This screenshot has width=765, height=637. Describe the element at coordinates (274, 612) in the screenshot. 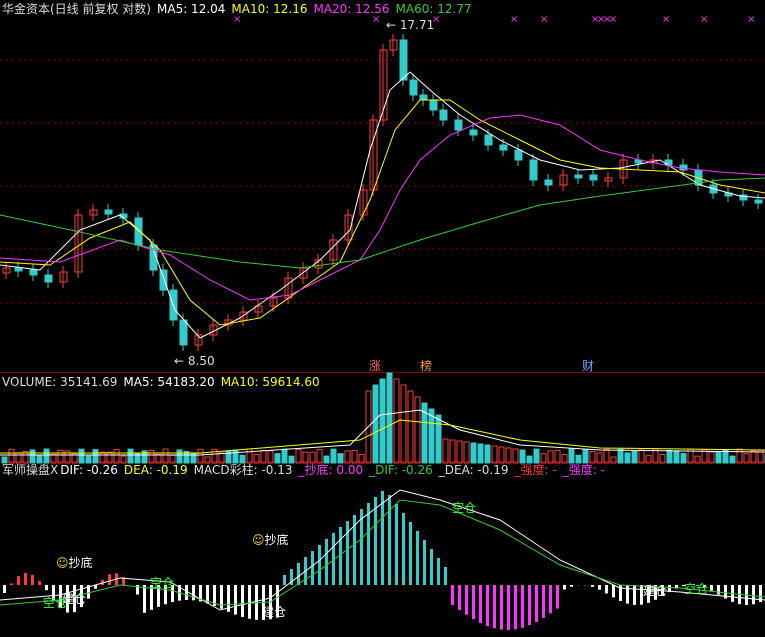

I see `jiancang-signal-2: 建仓` at that location.